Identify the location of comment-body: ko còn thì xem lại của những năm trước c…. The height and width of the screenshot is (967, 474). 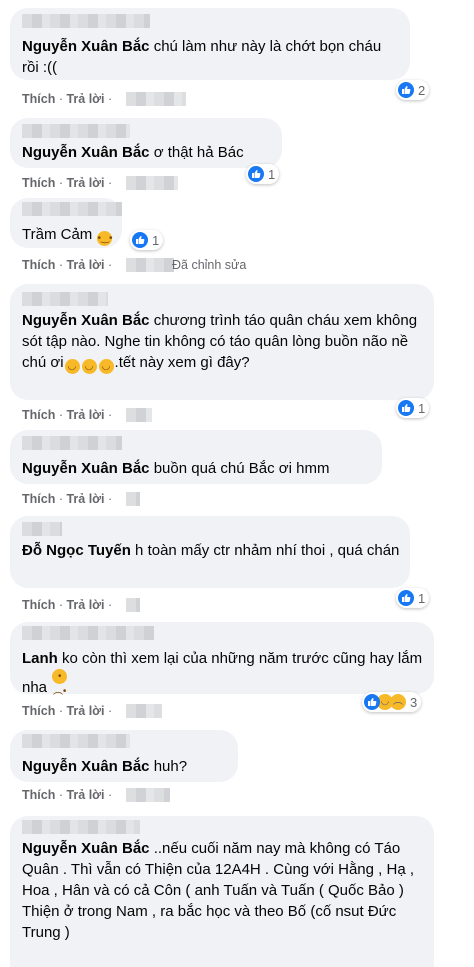
(222, 673).